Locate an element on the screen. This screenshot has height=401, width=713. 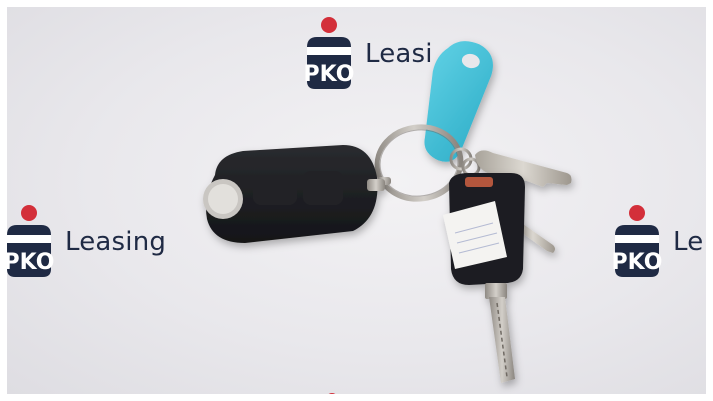
paper-label-key is located at coordinates (484, 278).